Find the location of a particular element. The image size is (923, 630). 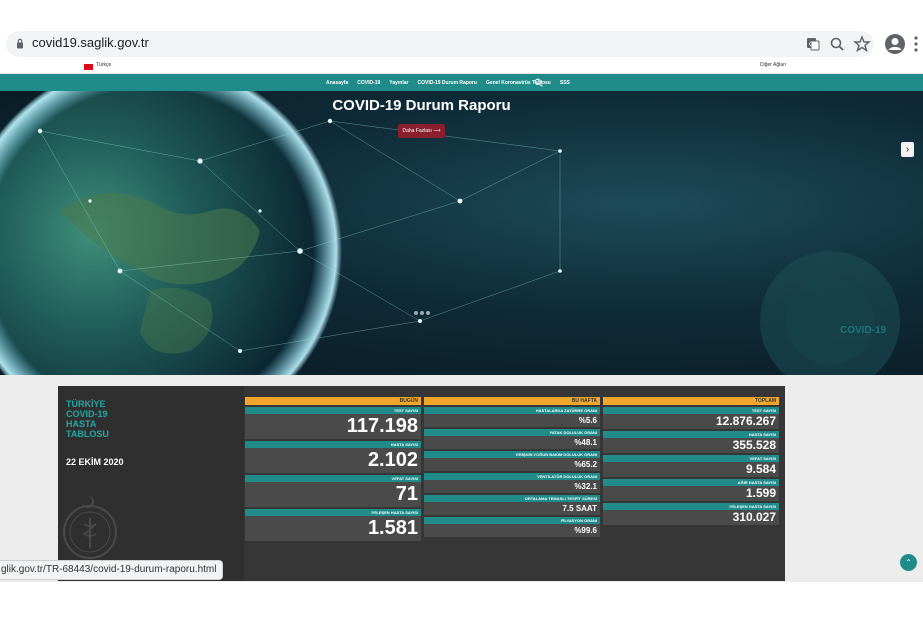

metric-today-tests: TEST SAYISI 117.198 is located at coordinates (333, 423).